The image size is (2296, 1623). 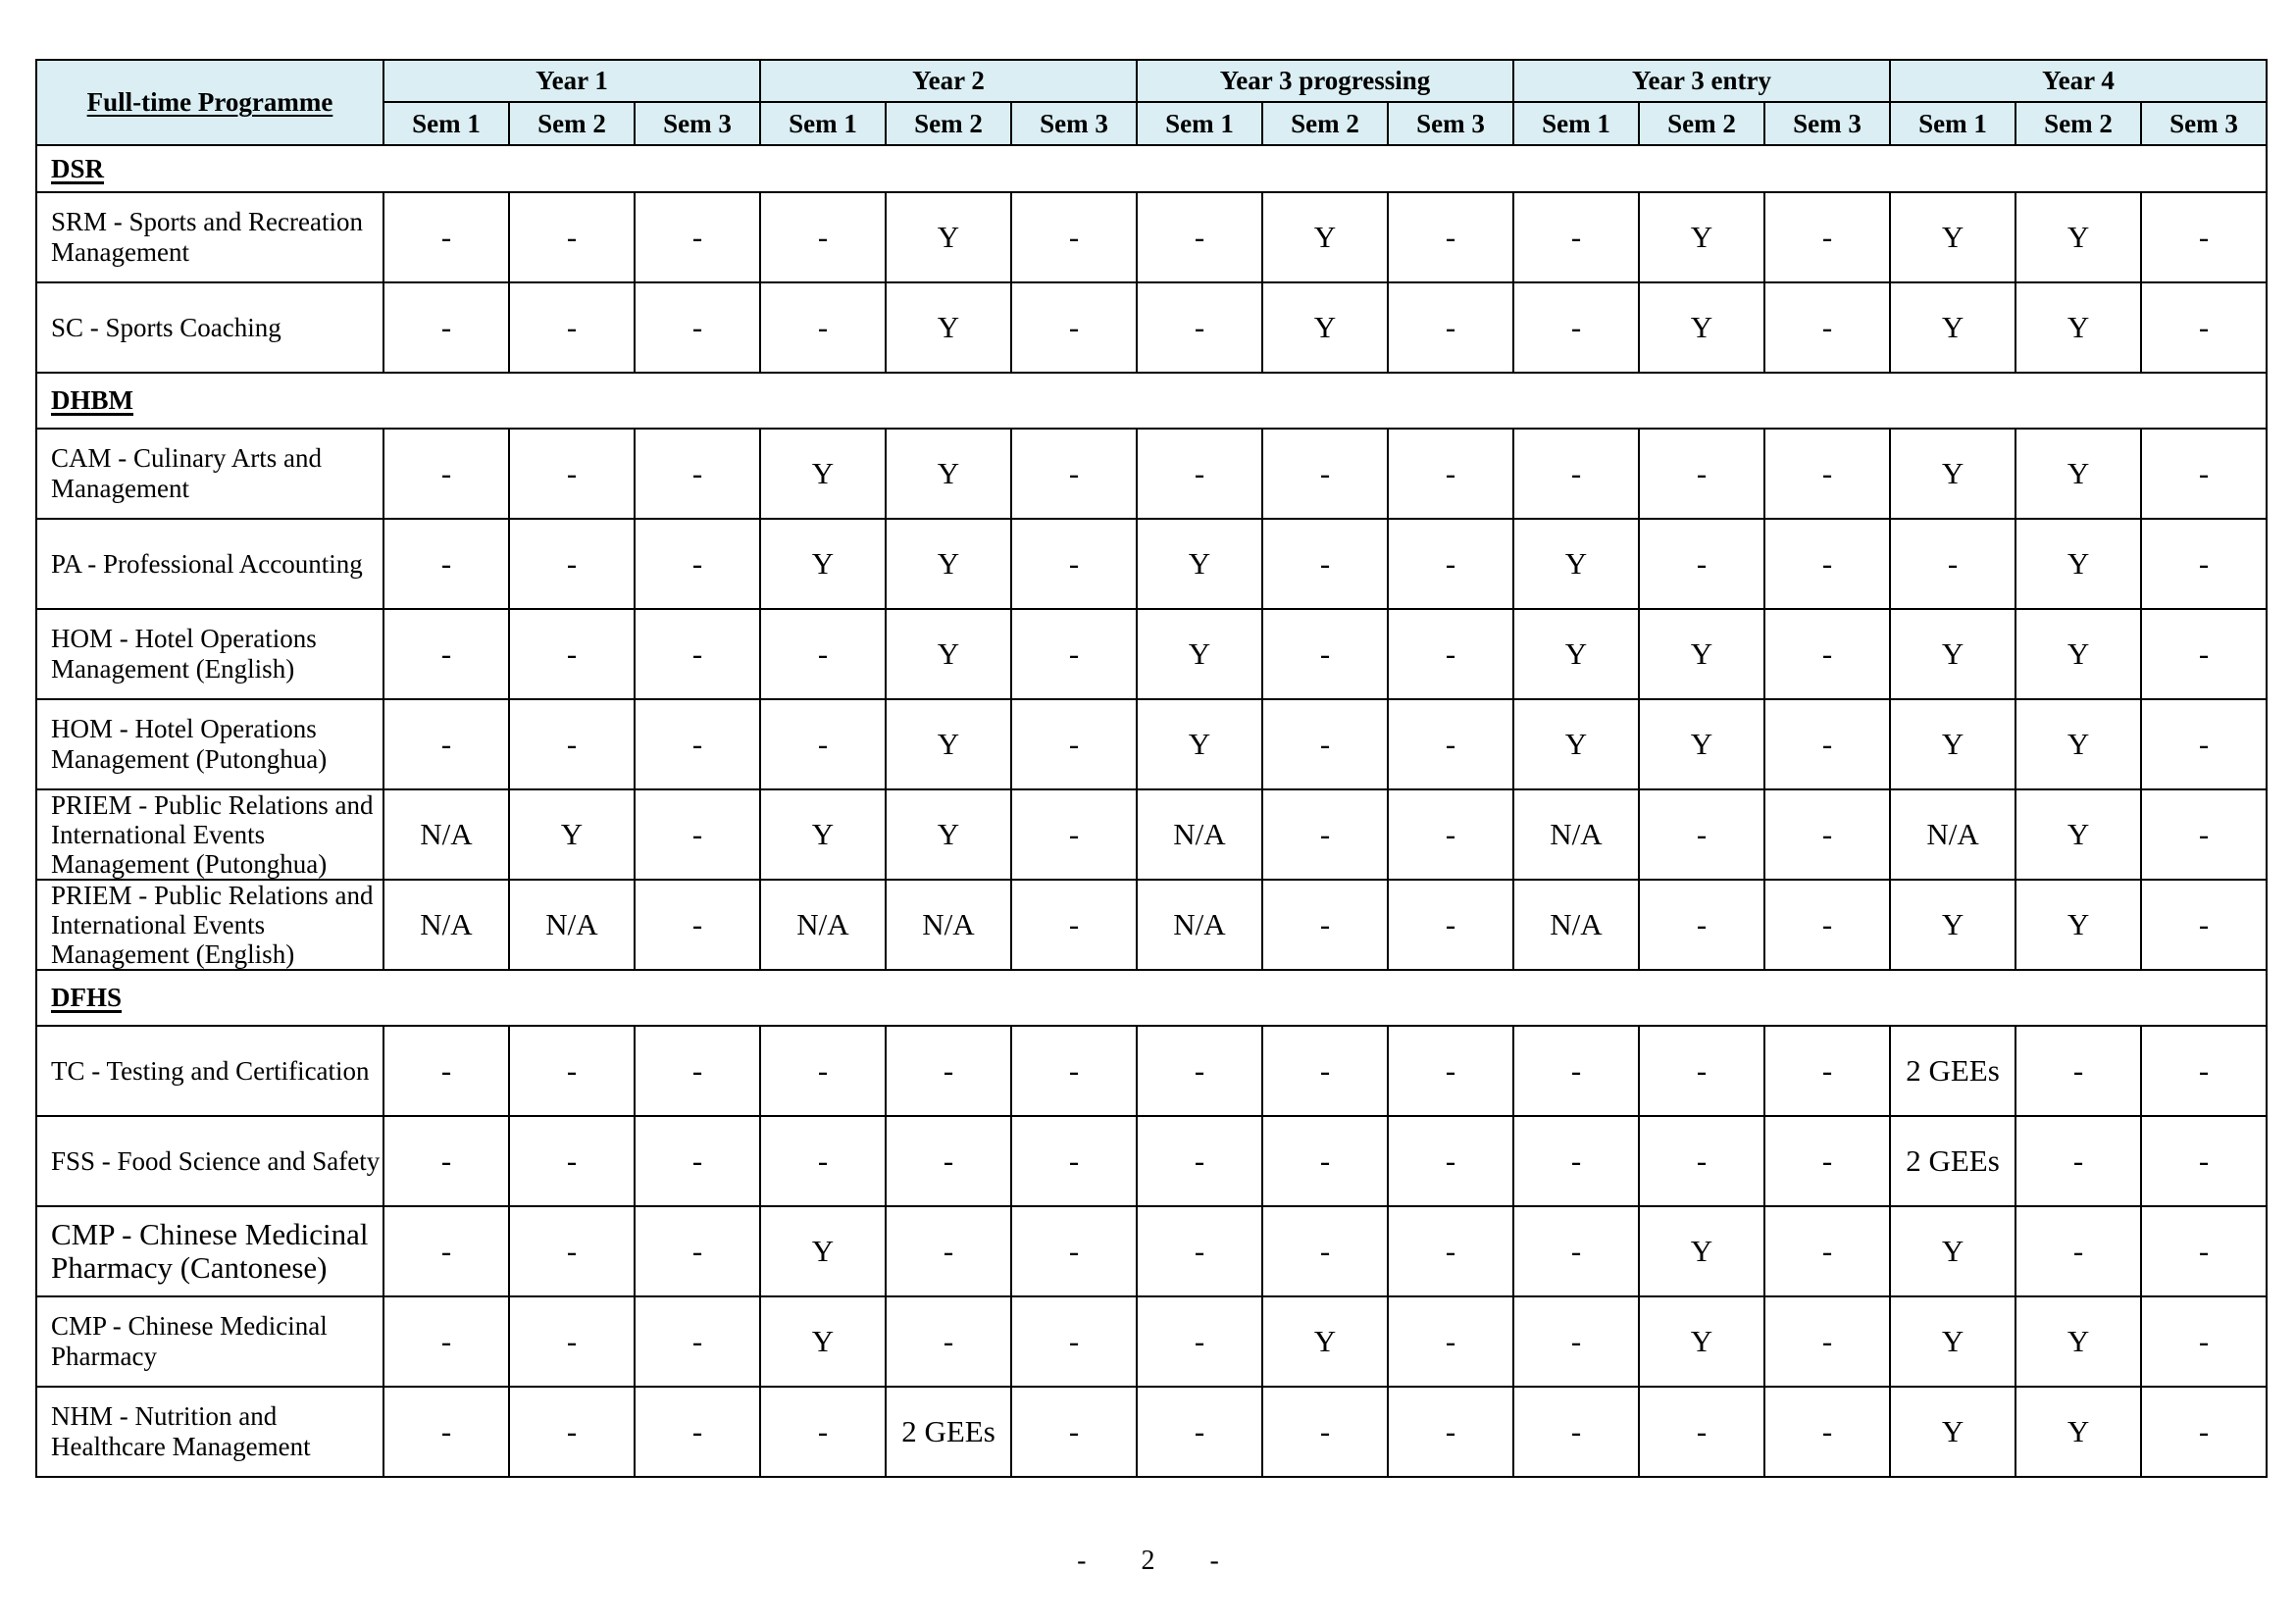 What do you see at coordinates (209, 102) in the screenshot?
I see `programme-header-label: Full-time Programme` at bounding box center [209, 102].